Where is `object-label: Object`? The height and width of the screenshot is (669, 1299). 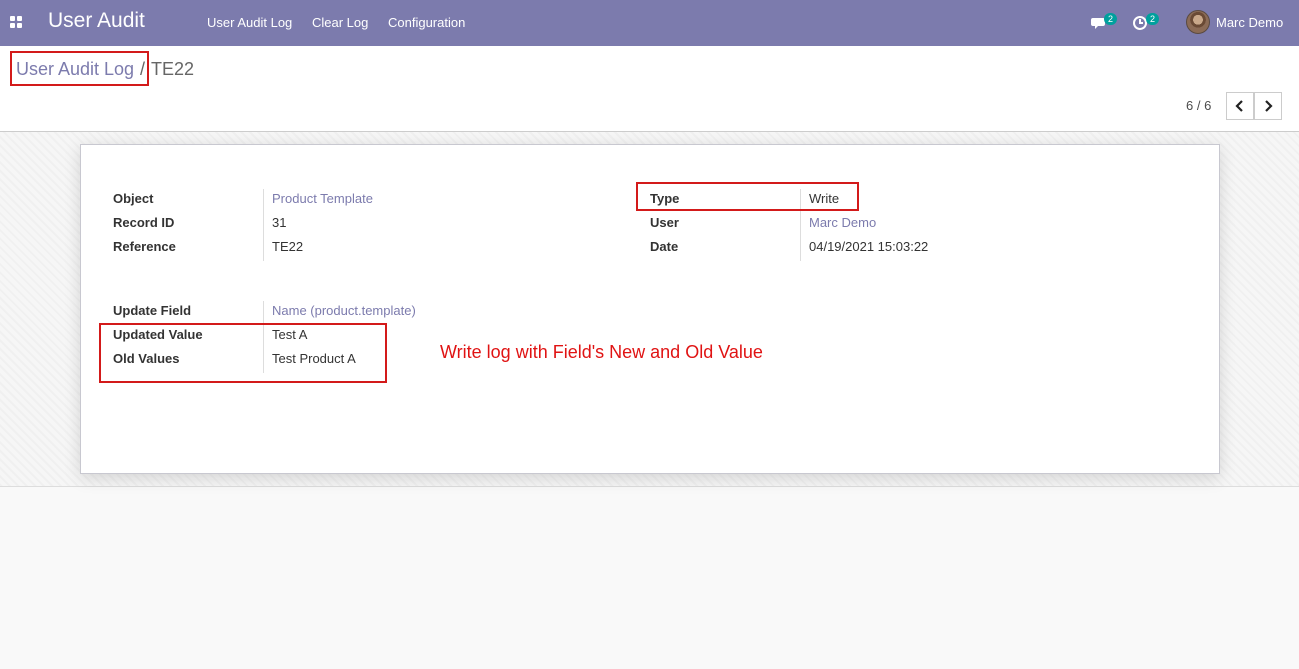
object-label: Object is located at coordinates (133, 198).